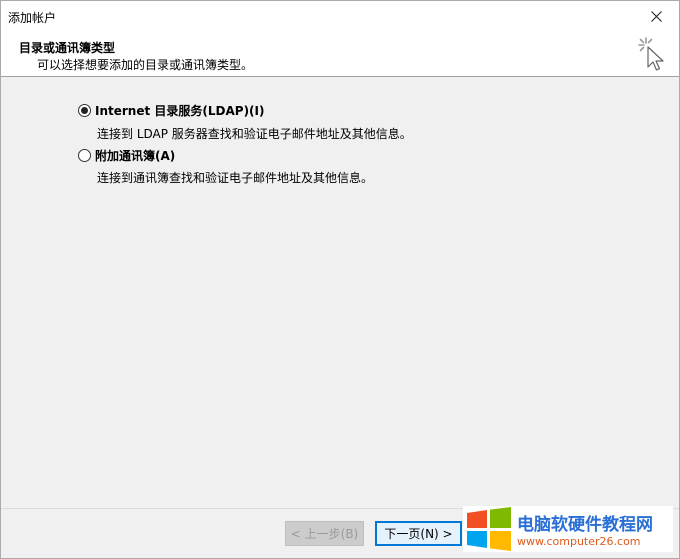 The height and width of the screenshot is (559, 680). What do you see at coordinates (32, 18) in the screenshot?
I see `window-title: 添加帐户` at bounding box center [32, 18].